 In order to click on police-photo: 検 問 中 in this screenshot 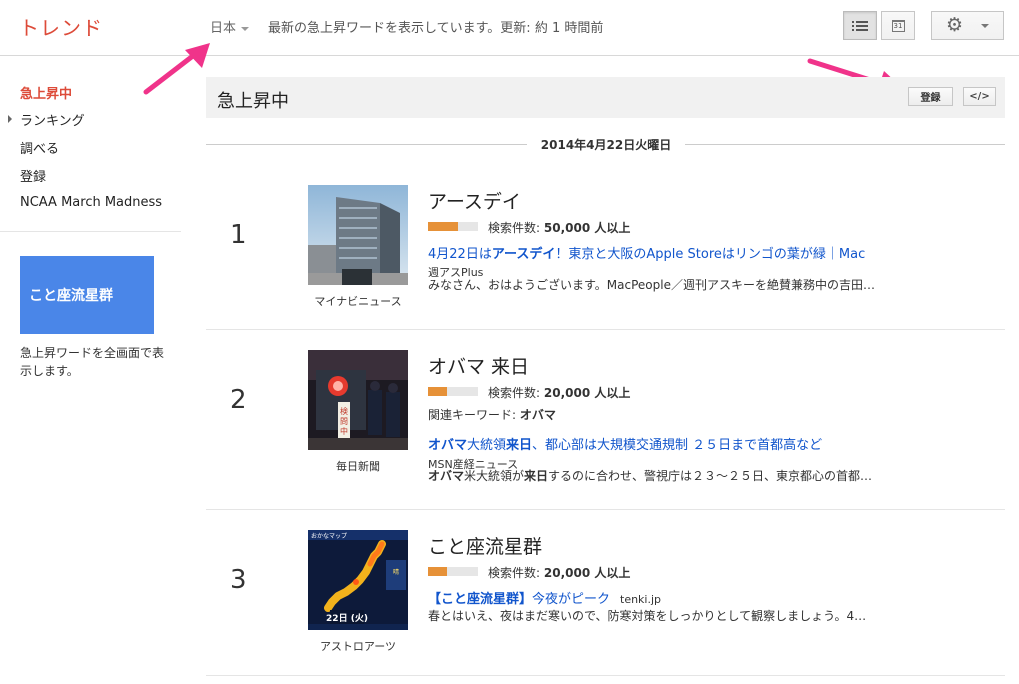, I will do `click(358, 400)`.